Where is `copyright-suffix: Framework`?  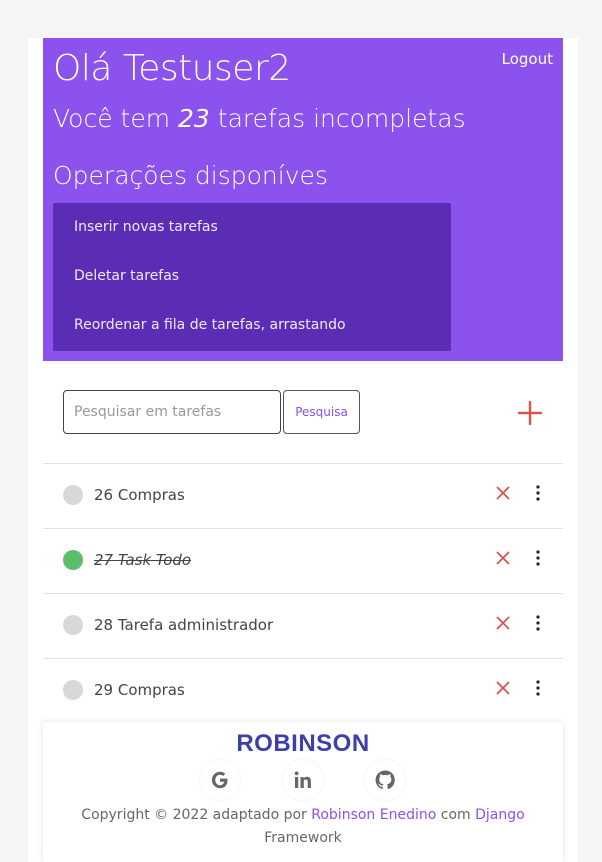 copyright-suffix: Framework is located at coordinates (303, 838).